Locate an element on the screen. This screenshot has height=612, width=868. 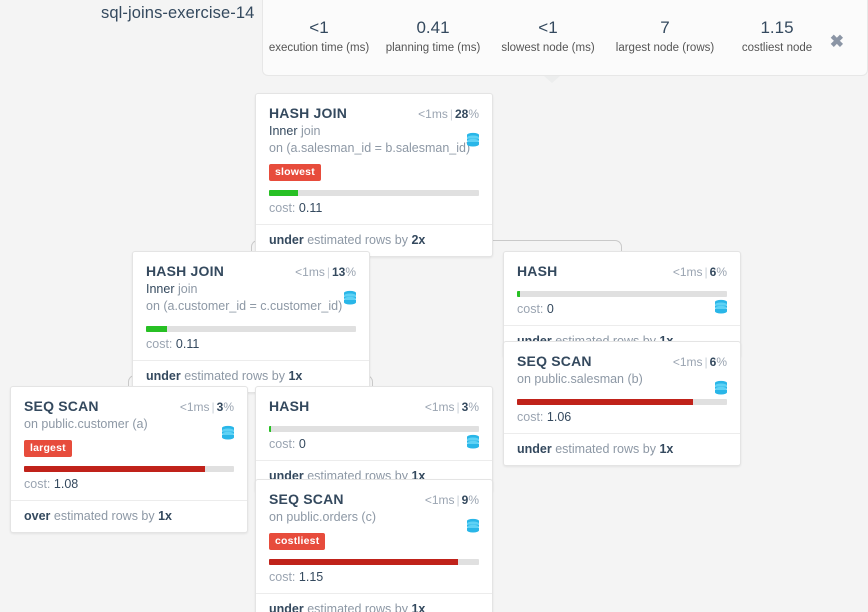
stat-label: costliest node is located at coordinates (777, 48).